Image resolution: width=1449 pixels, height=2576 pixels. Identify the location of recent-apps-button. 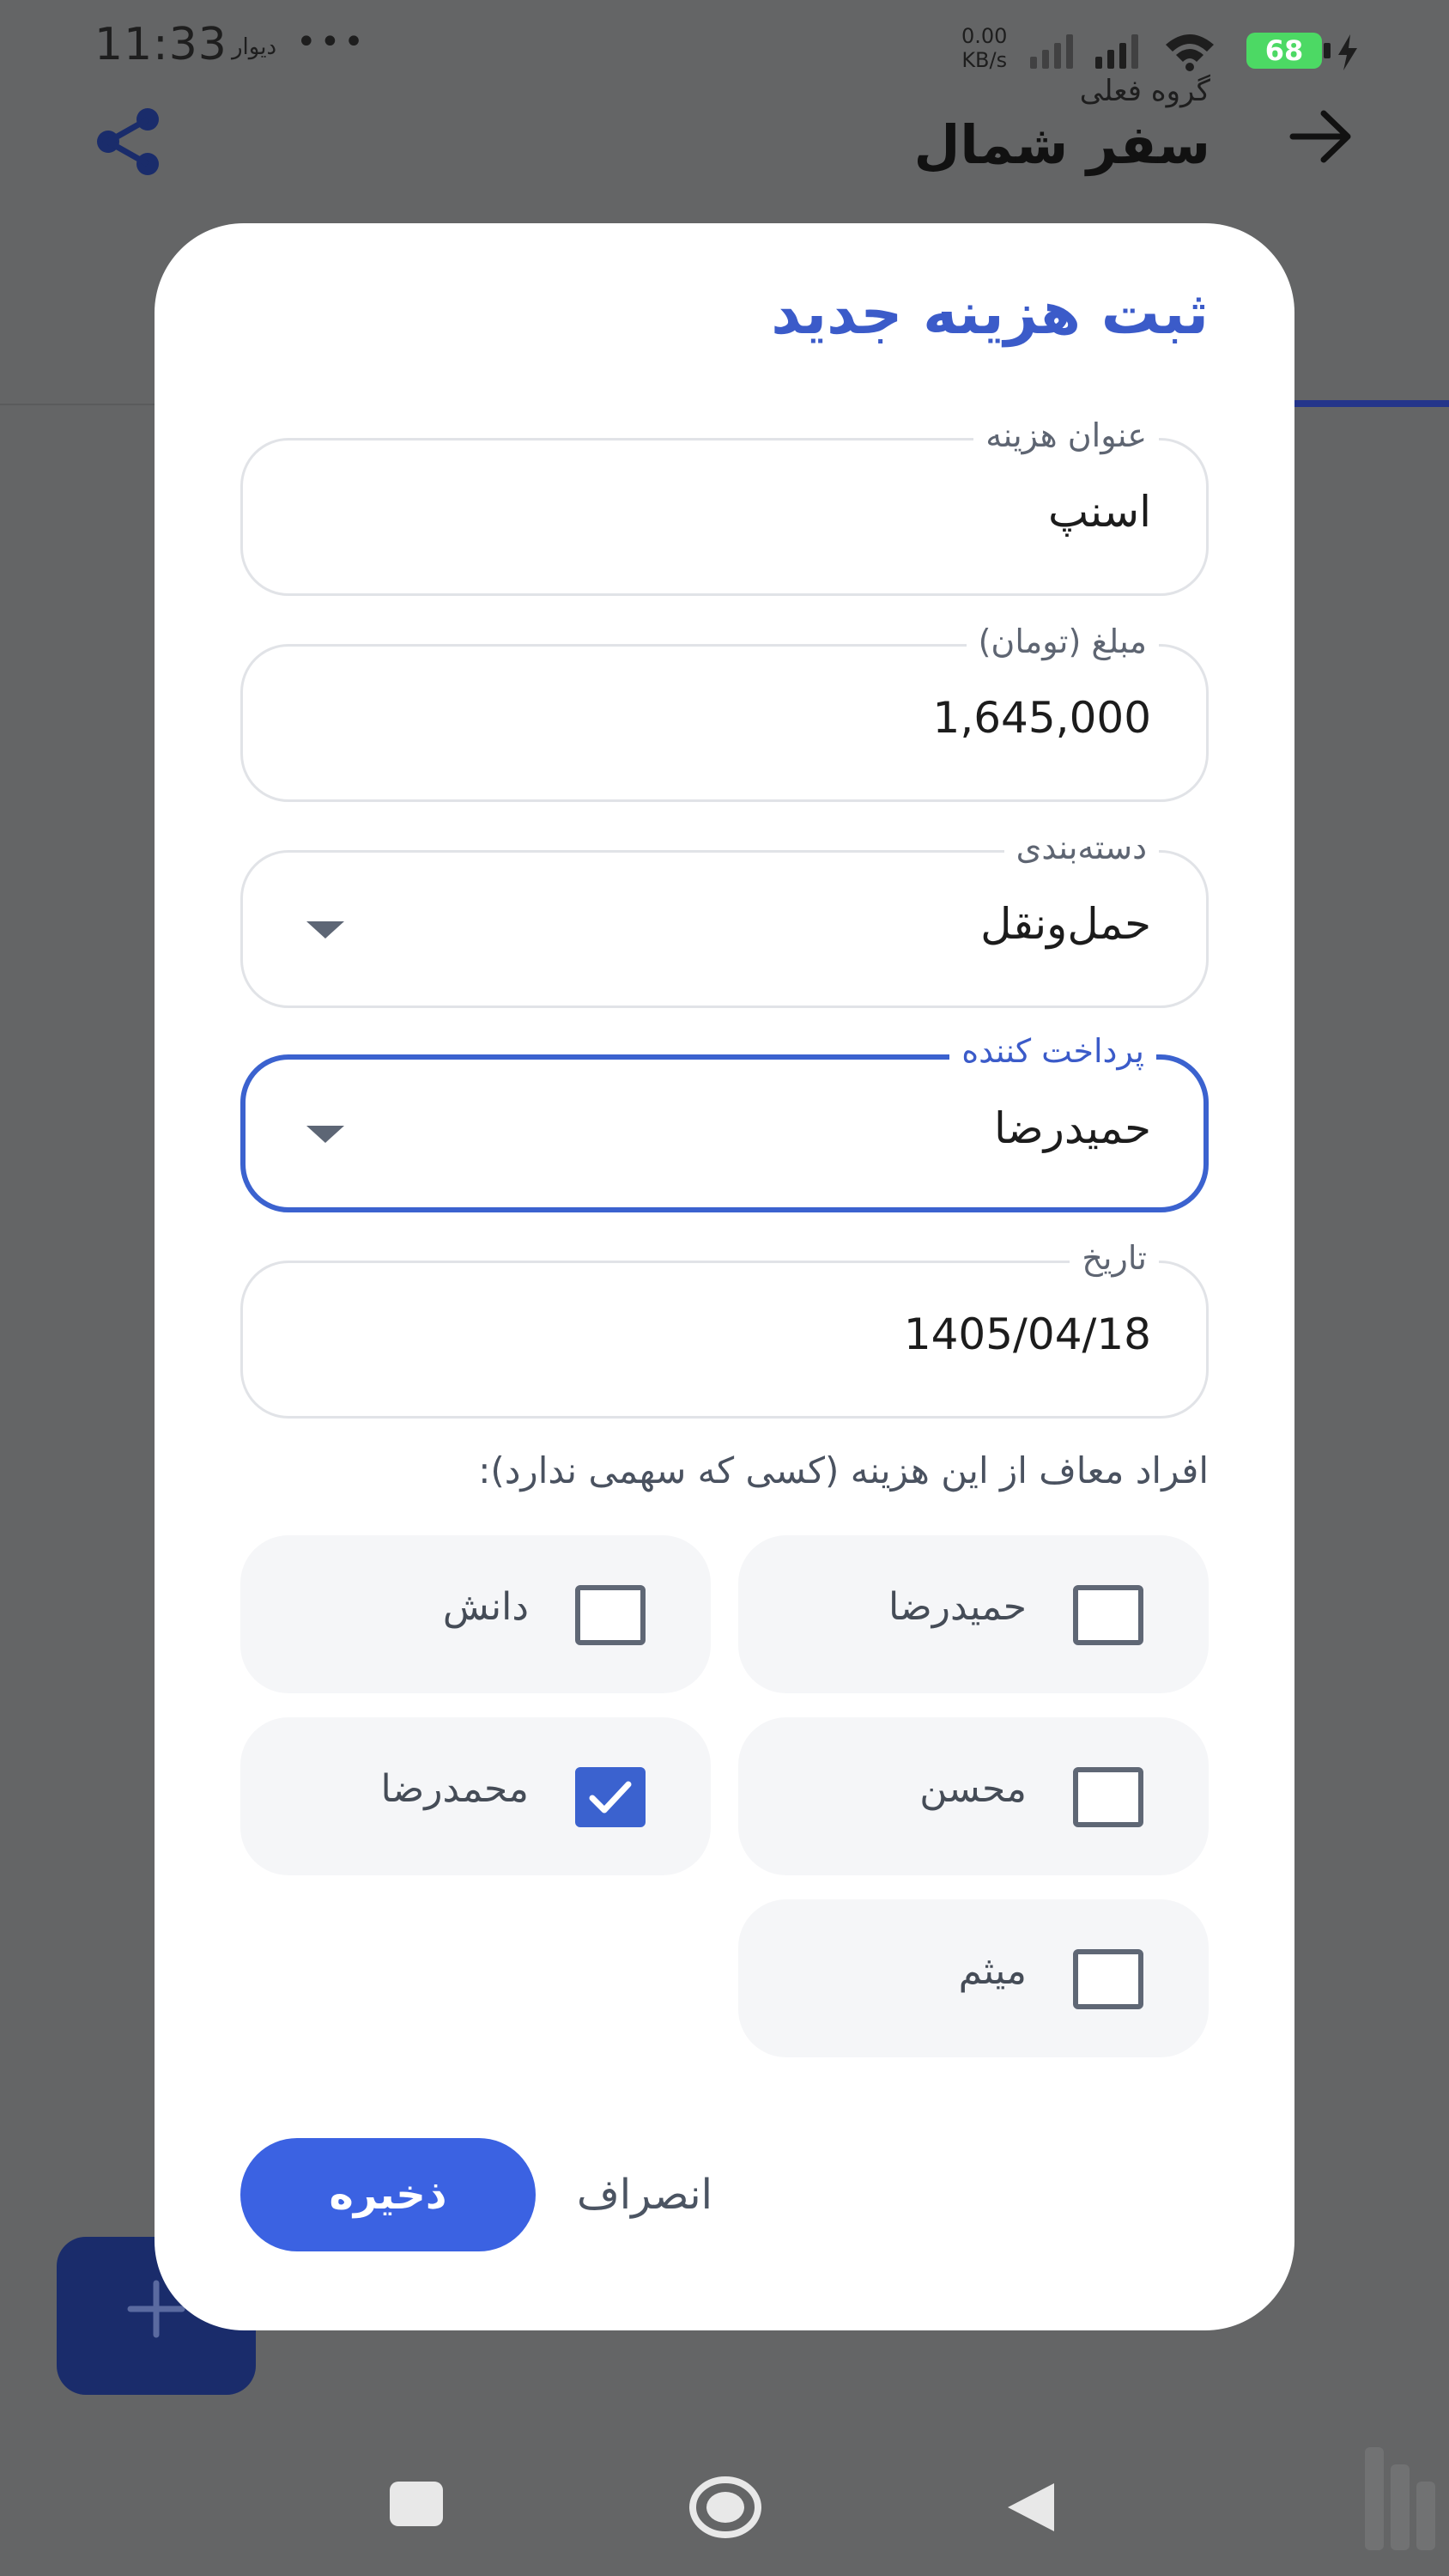
(416, 2504).